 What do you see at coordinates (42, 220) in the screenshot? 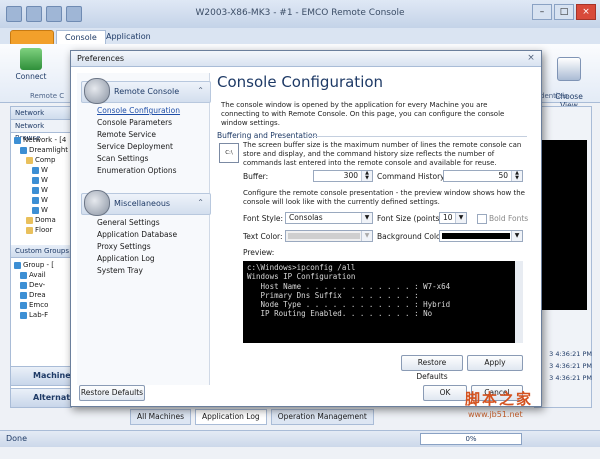
I see `tree-item: Doma` at bounding box center [42, 220].